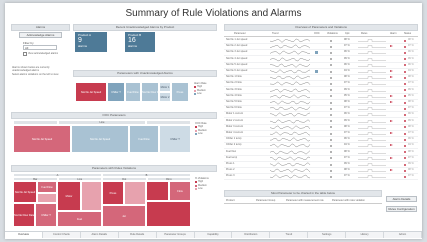 The height and width of the screenshot is (242, 427). What do you see at coordinates (321, 134) in the screenshot?
I see `table-row: Motor 4 current 97 % 97 %` at bounding box center [321, 134].